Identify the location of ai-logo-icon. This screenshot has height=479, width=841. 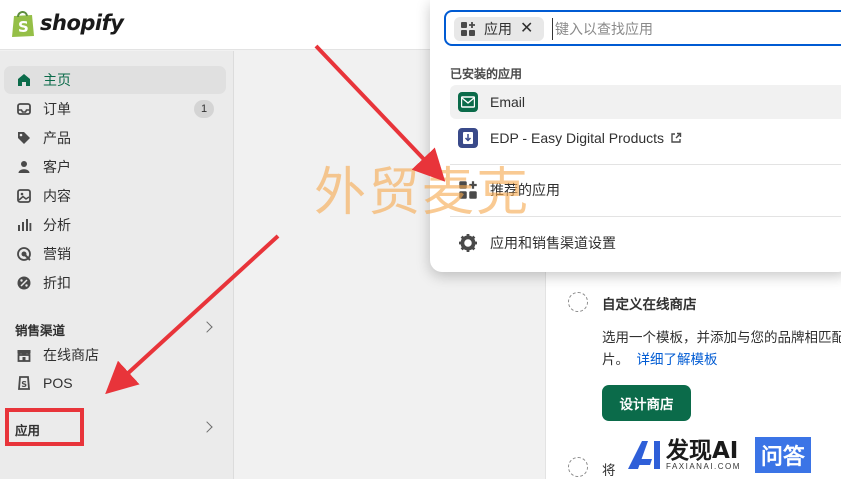
(644, 455).